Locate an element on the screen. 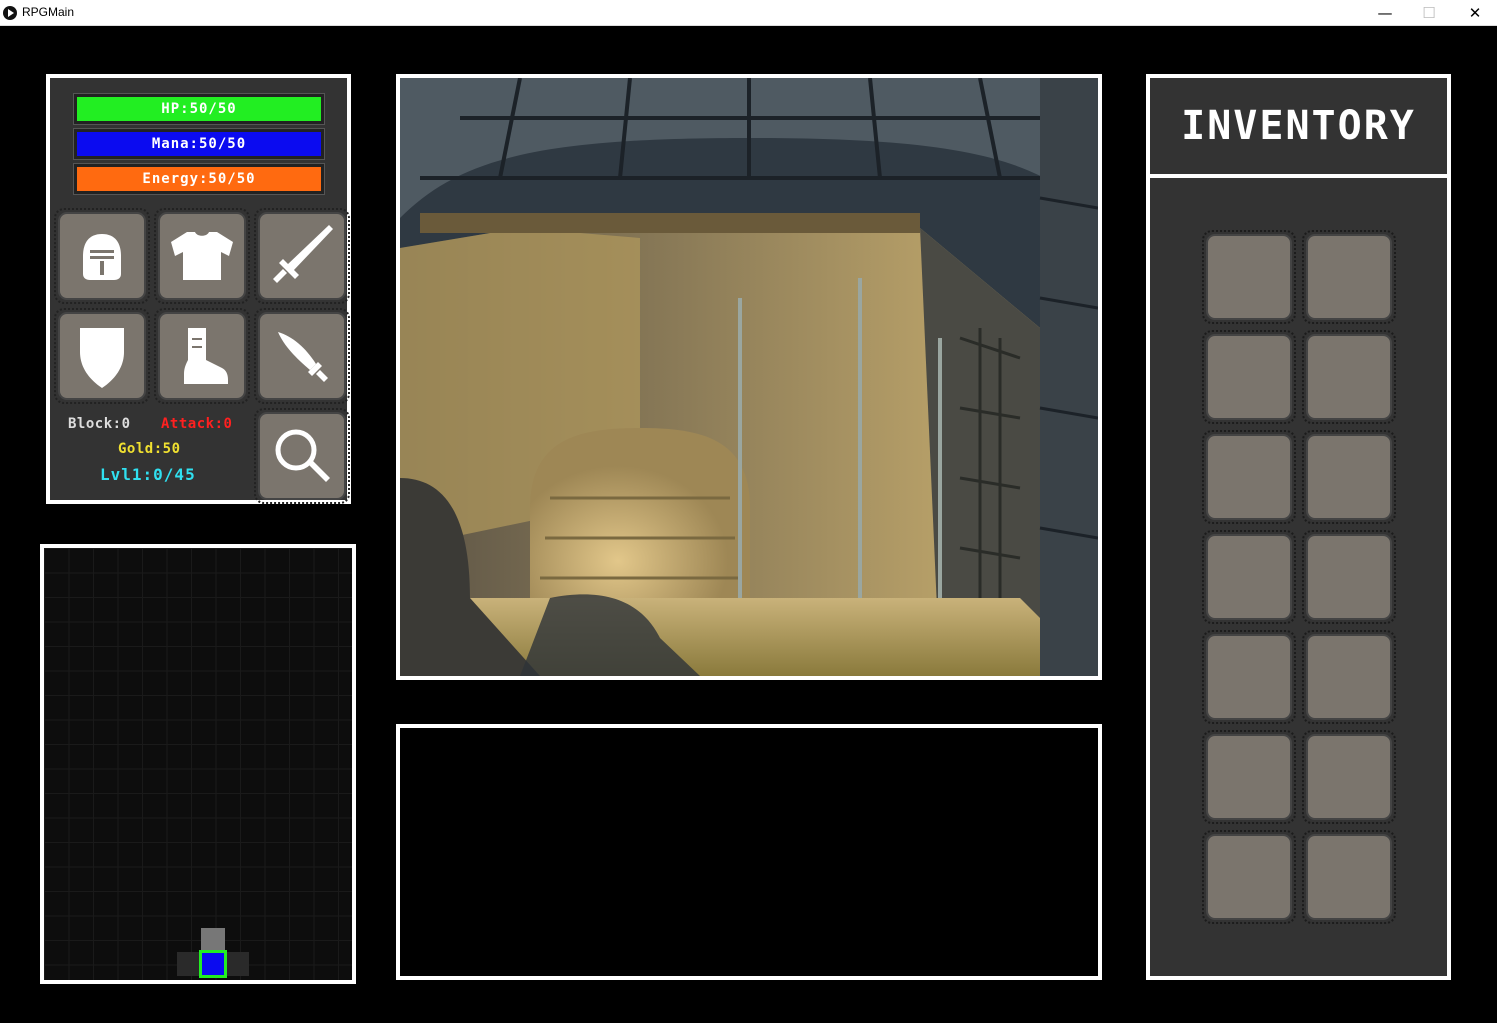 This screenshot has height=1023, width=1497. boots-slot is located at coordinates (202, 356).